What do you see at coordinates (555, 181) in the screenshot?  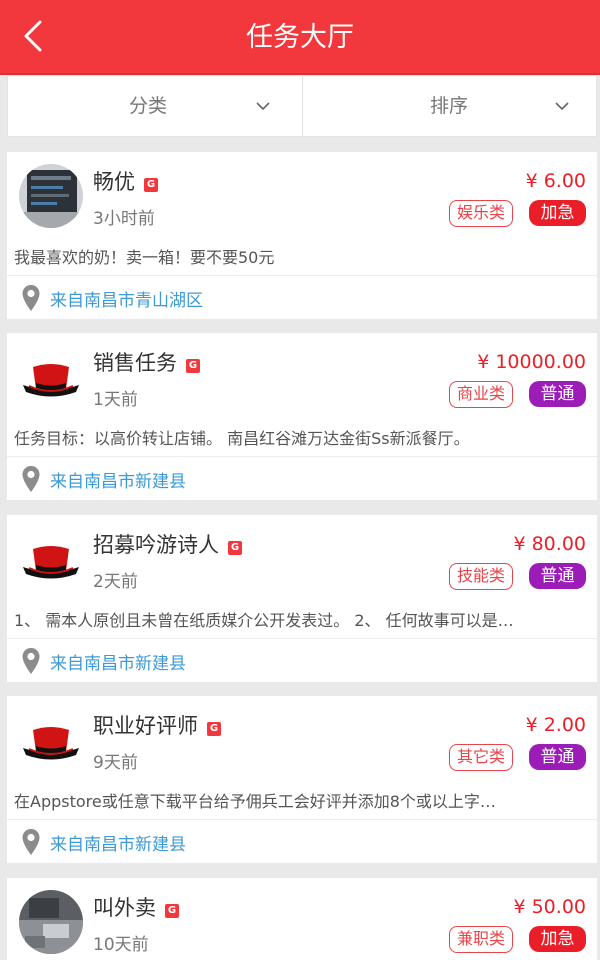 I see `task-price: ¥ 6.00` at bounding box center [555, 181].